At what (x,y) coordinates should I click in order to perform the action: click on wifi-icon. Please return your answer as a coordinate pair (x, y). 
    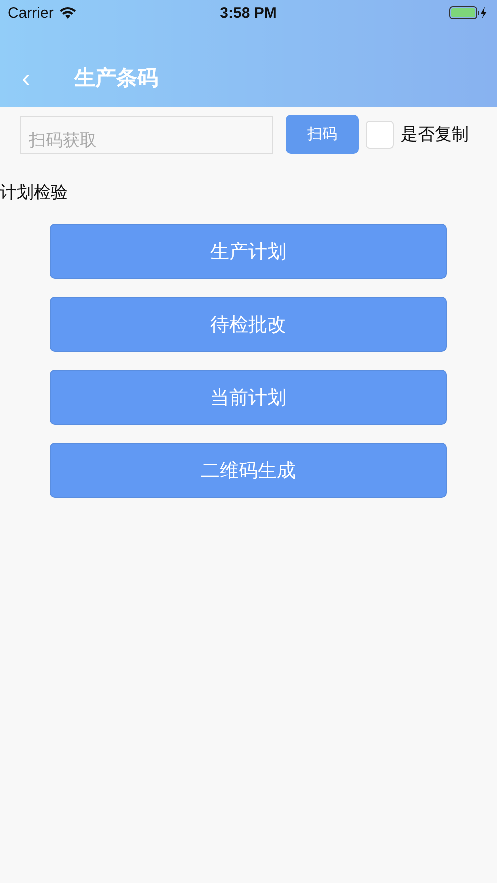
    Looking at the image, I should click on (68, 13).